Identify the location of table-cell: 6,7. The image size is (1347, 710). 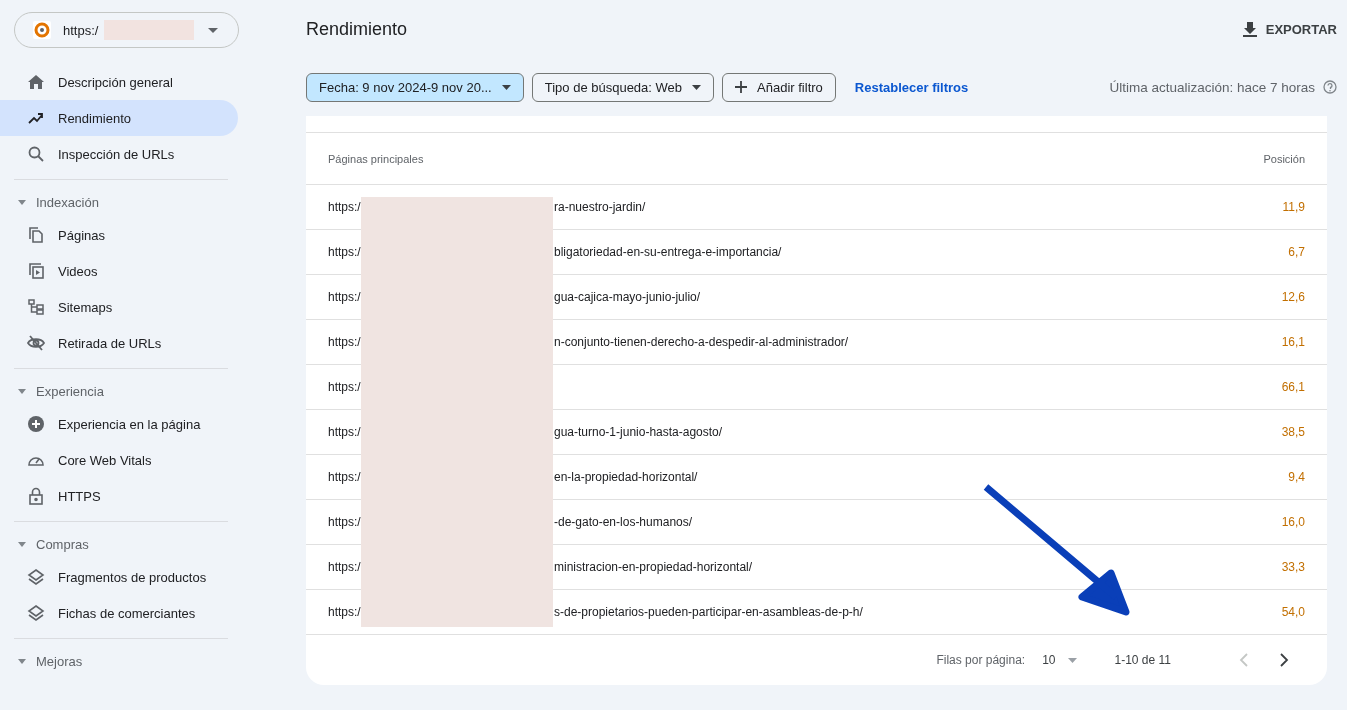
(1296, 252).